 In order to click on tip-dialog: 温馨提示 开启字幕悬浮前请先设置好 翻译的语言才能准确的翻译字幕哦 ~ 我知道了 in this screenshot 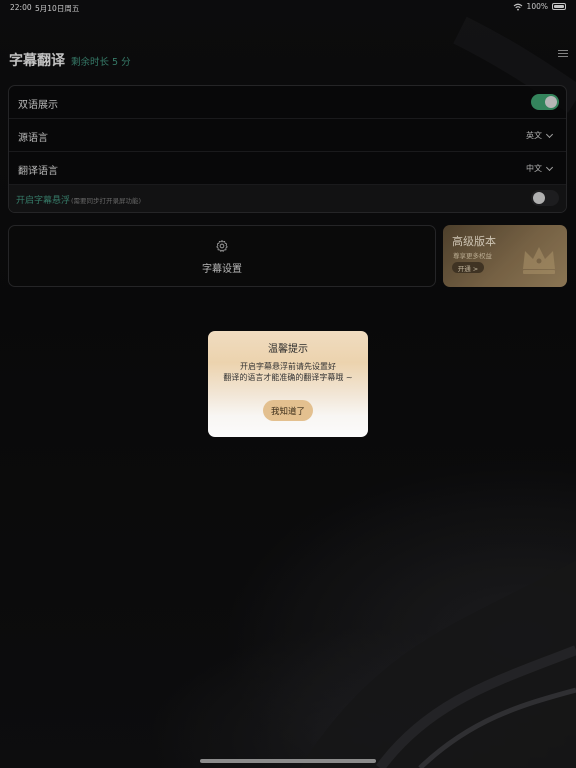, I will do `click(288, 384)`.